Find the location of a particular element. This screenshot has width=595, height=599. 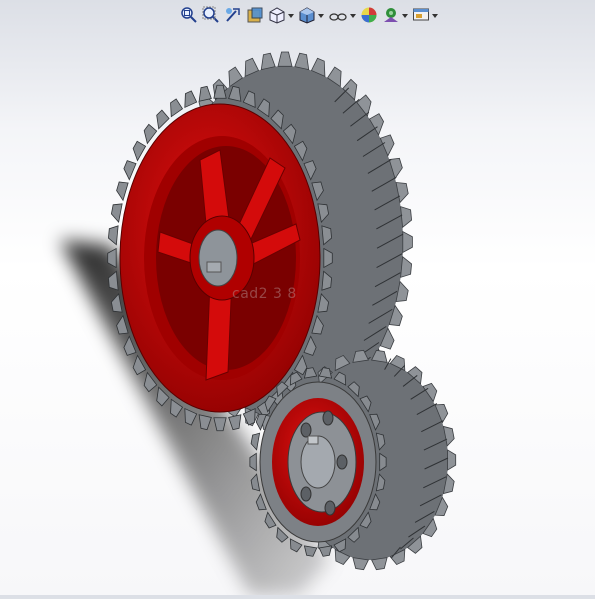

hide-show-items-icon is located at coordinates (338, 17).